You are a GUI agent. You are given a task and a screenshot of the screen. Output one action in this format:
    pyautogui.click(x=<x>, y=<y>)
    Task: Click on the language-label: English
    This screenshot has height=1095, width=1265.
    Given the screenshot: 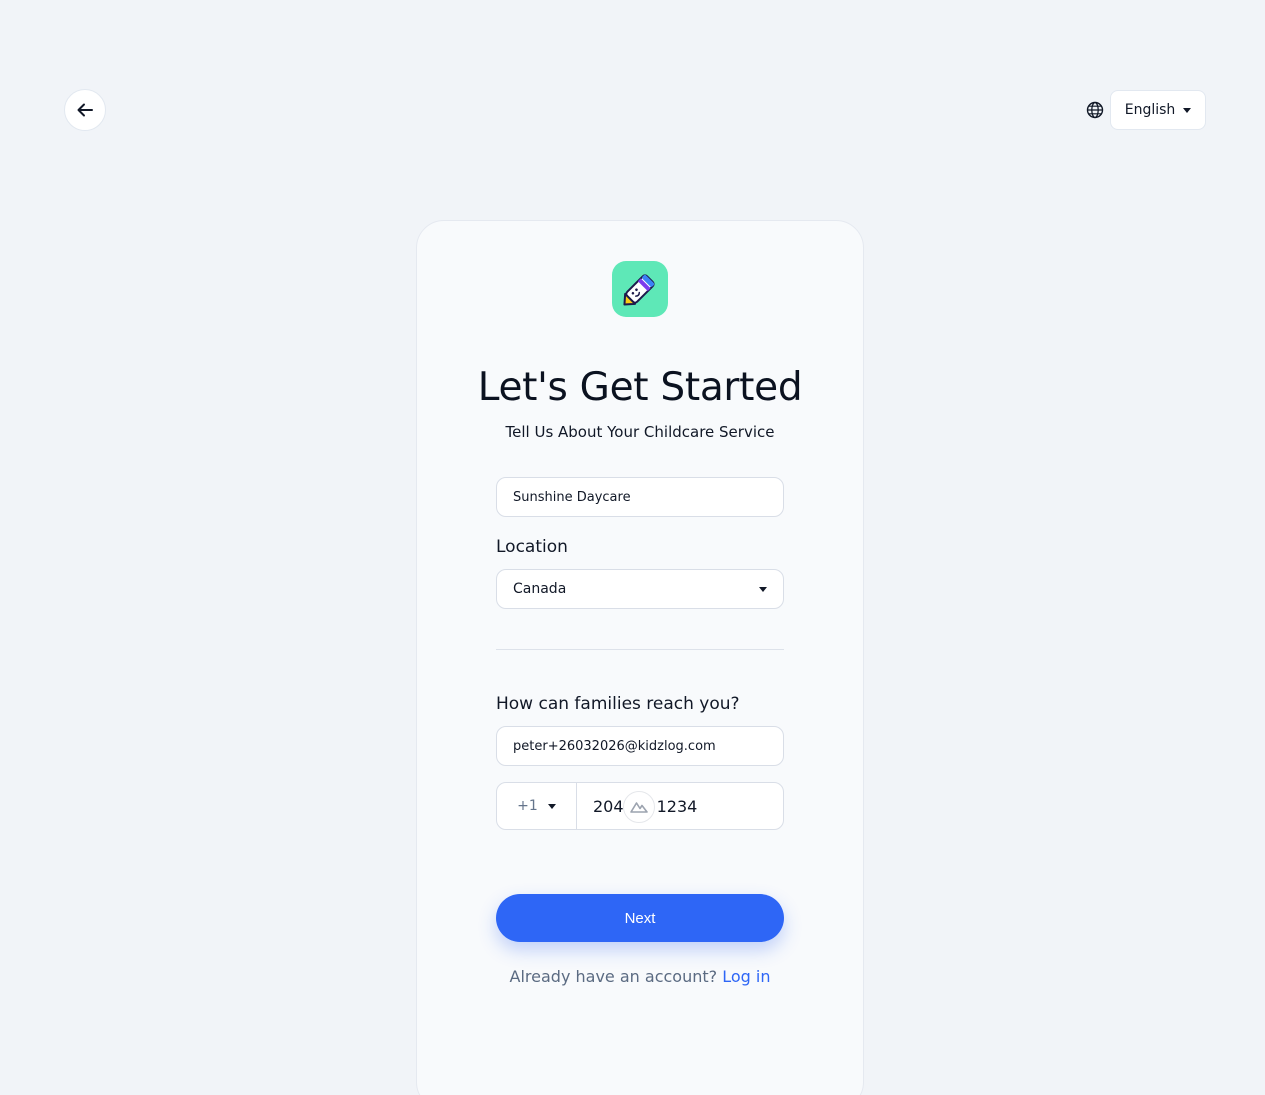 What is the action you would take?
    pyautogui.click(x=1150, y=110)
    